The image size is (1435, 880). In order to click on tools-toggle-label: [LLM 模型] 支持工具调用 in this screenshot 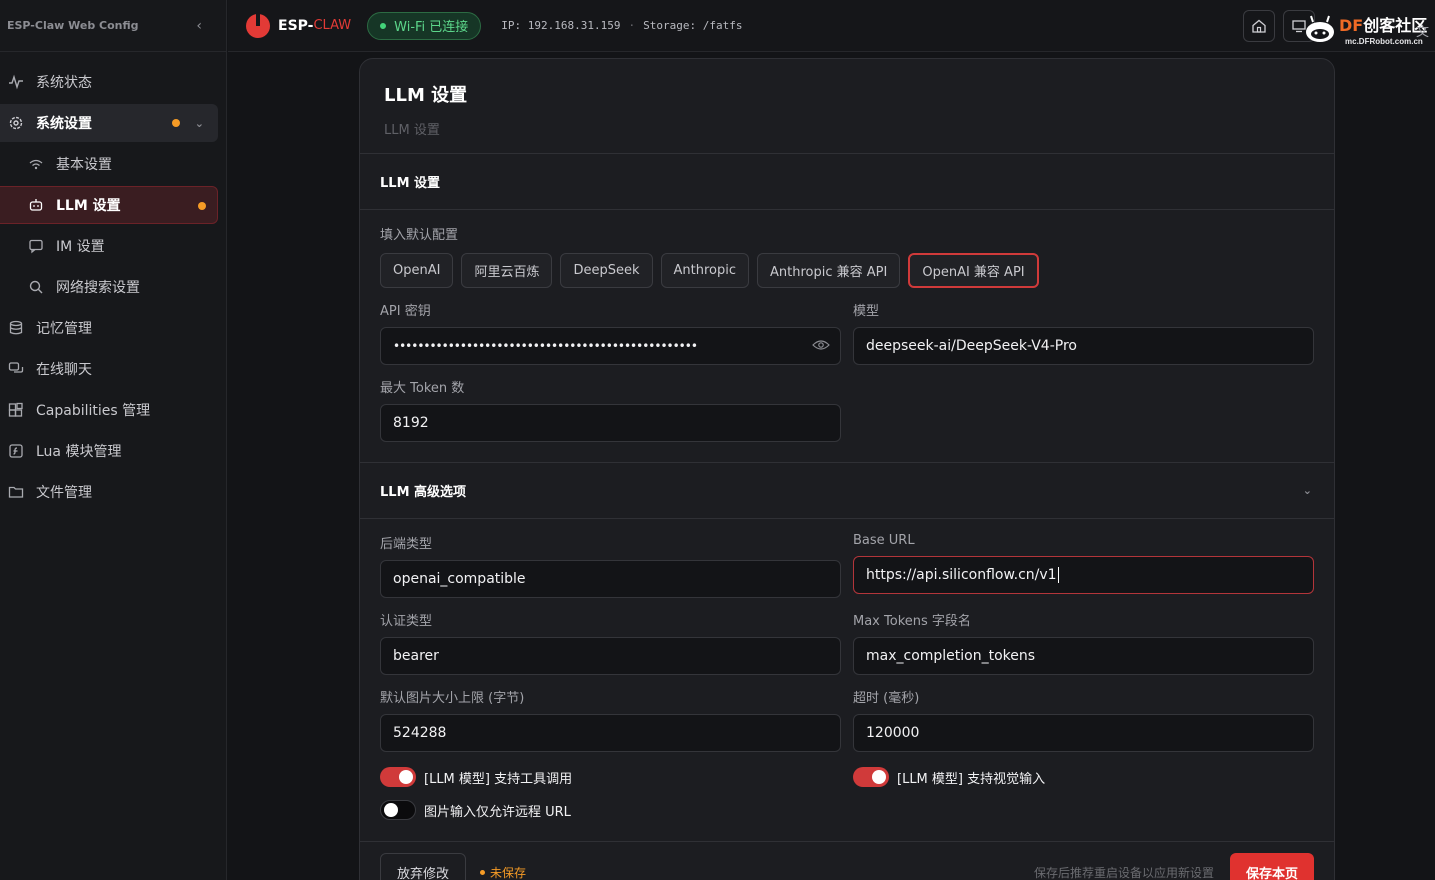, I will do `click(498, 779)`.